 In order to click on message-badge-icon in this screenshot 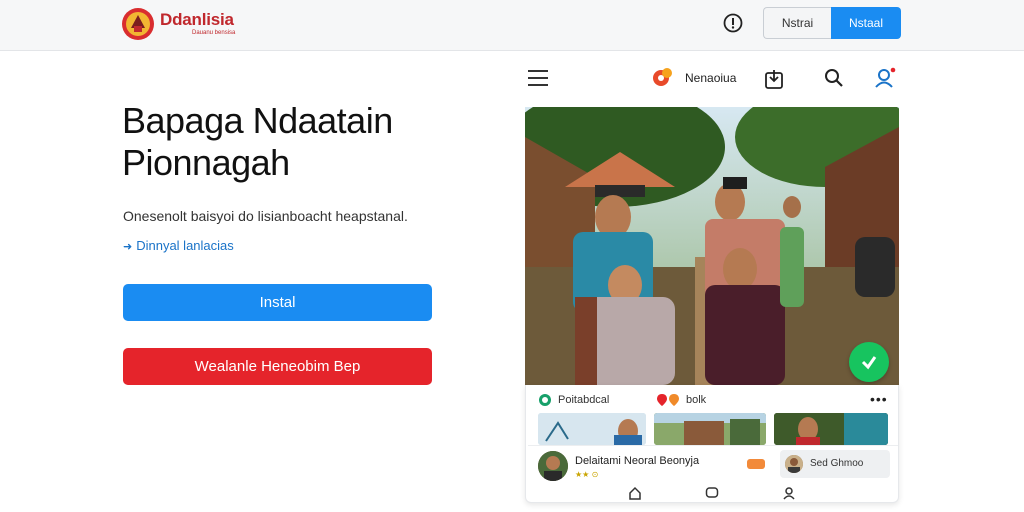, I will do `click(756, 464)`.